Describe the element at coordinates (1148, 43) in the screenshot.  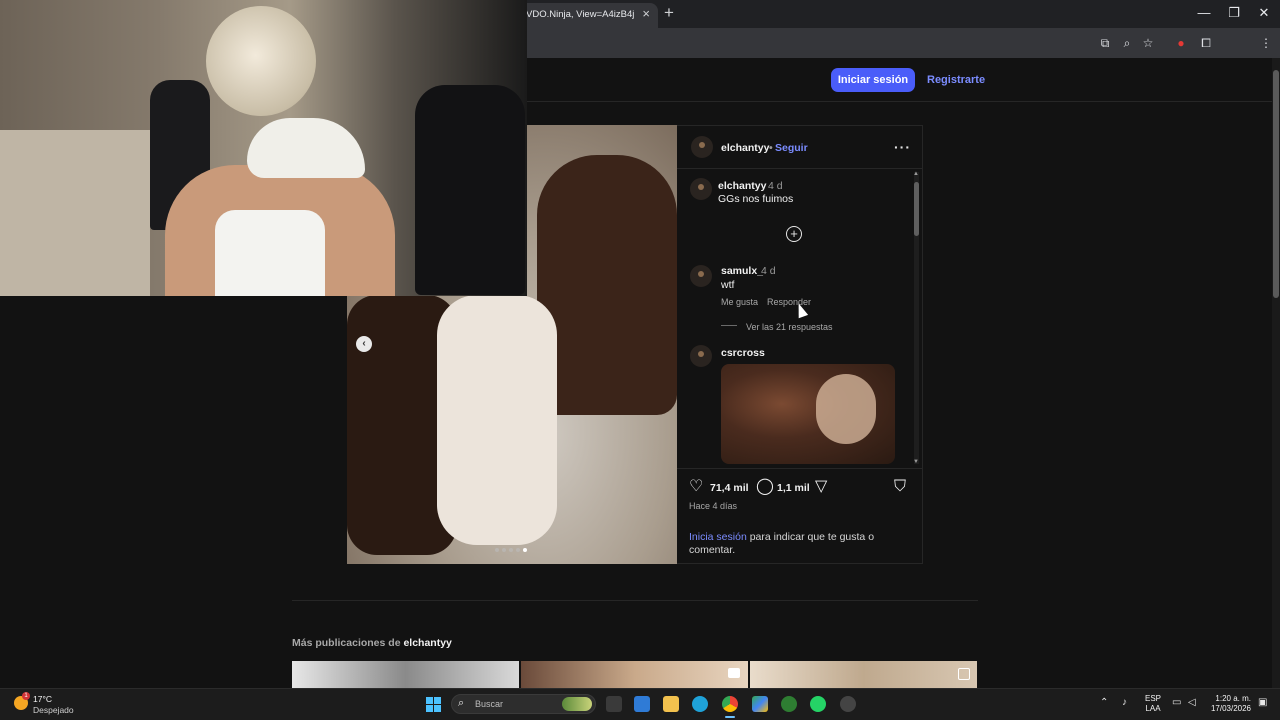
I see `bookmark-star-icon: ☆` at that location.